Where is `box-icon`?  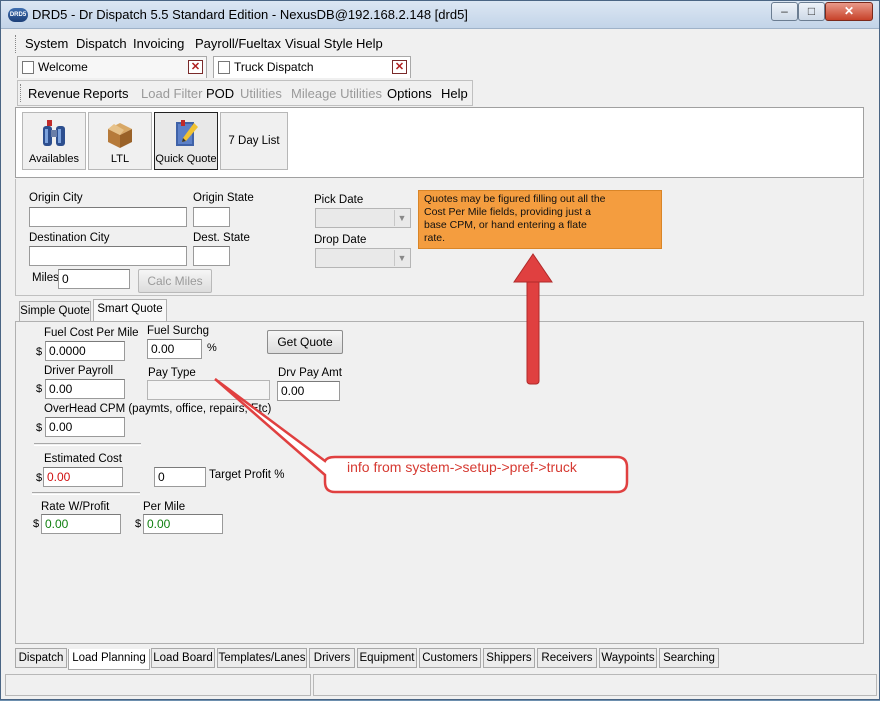
box-icon is located at coordinates (120, 135).